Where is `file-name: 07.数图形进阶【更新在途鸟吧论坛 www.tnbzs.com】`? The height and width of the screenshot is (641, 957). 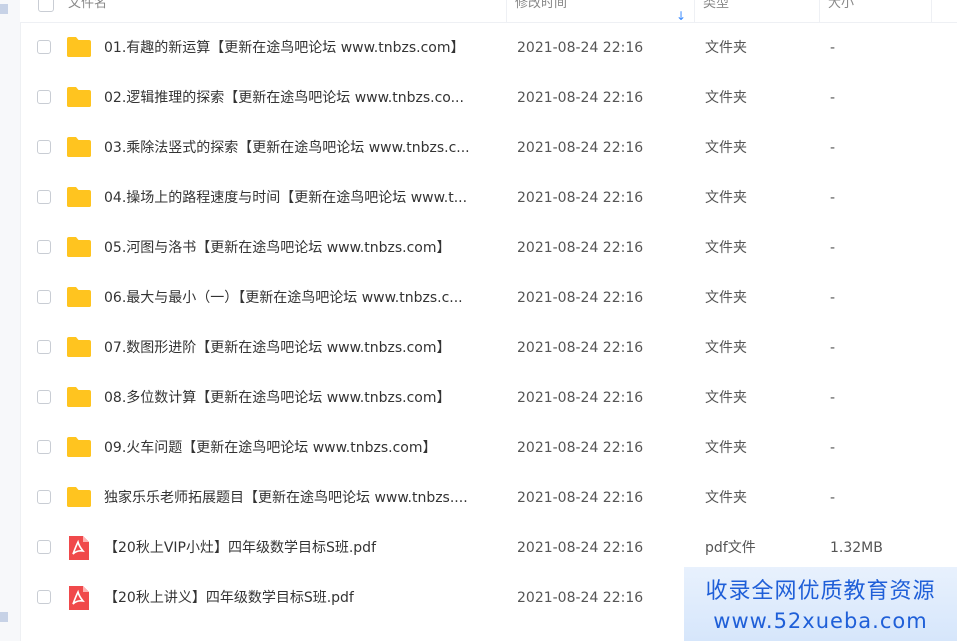 file-name: 07.数图形进阶【更新在途鸟吧论坛 www.tnbzs.com】 is located at coordinates (301, 348).